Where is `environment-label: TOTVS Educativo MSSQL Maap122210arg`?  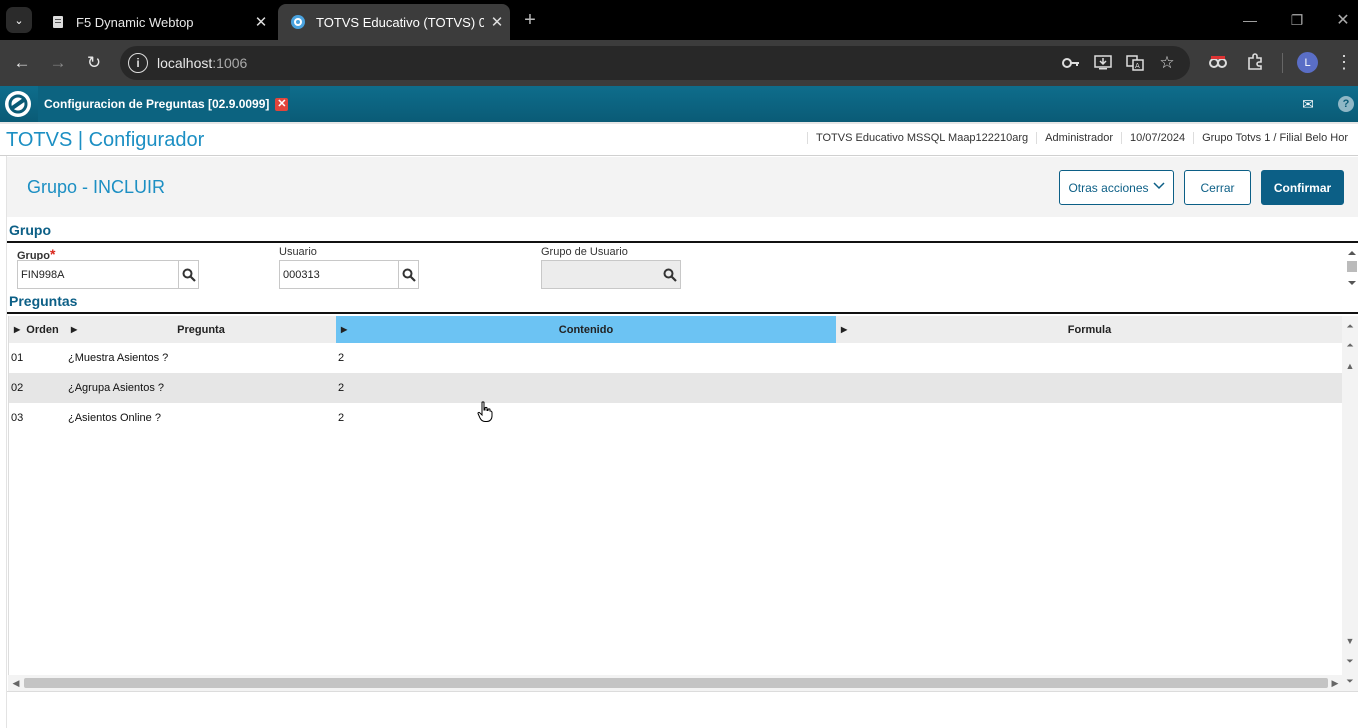 environment-label: TOTVS Educativo MSSQL Maap122210arg is located at coordinates (921, 138).